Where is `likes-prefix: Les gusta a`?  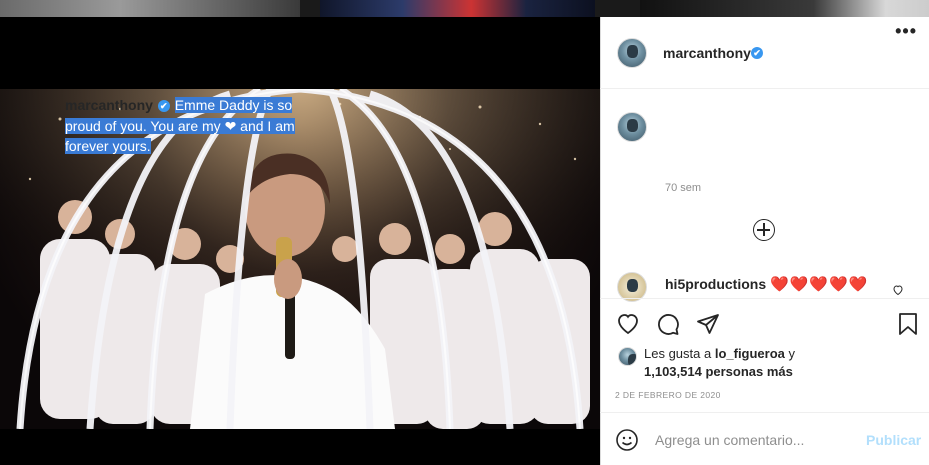 likes-prefix: Les gusta a is located at coordinates (679, 353).